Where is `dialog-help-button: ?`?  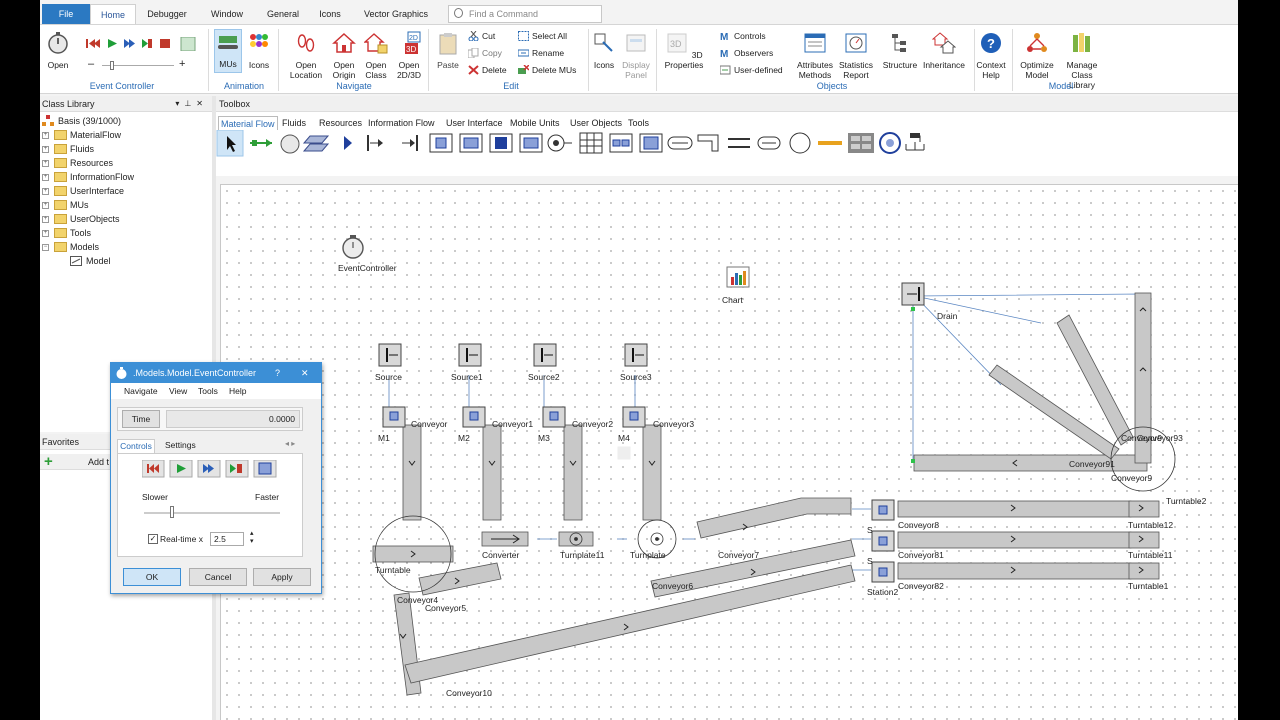 dialog-help-button: ? is located at coordinates (277, 373).